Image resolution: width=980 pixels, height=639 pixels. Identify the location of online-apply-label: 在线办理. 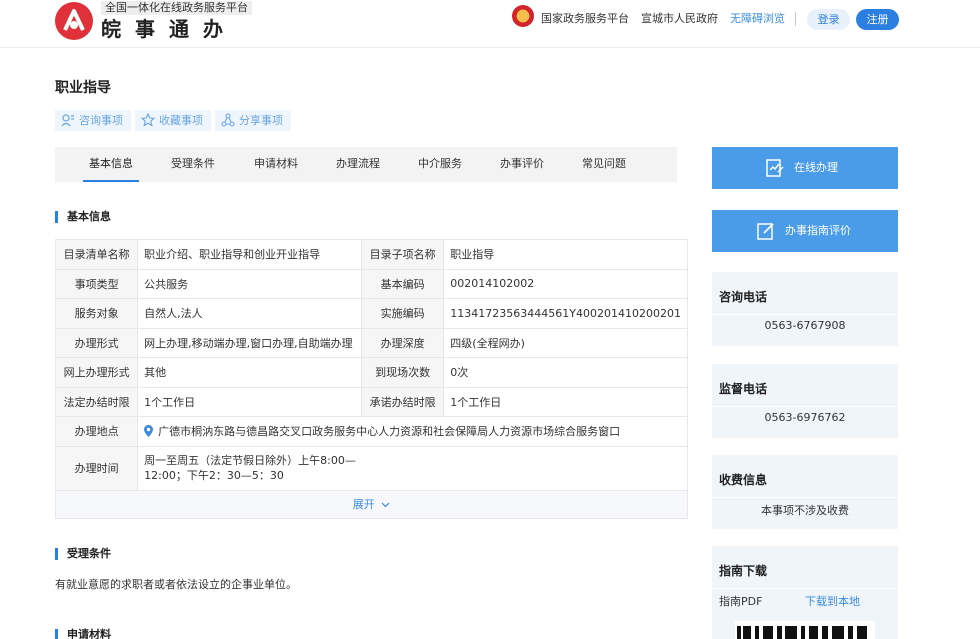
(816, 167).